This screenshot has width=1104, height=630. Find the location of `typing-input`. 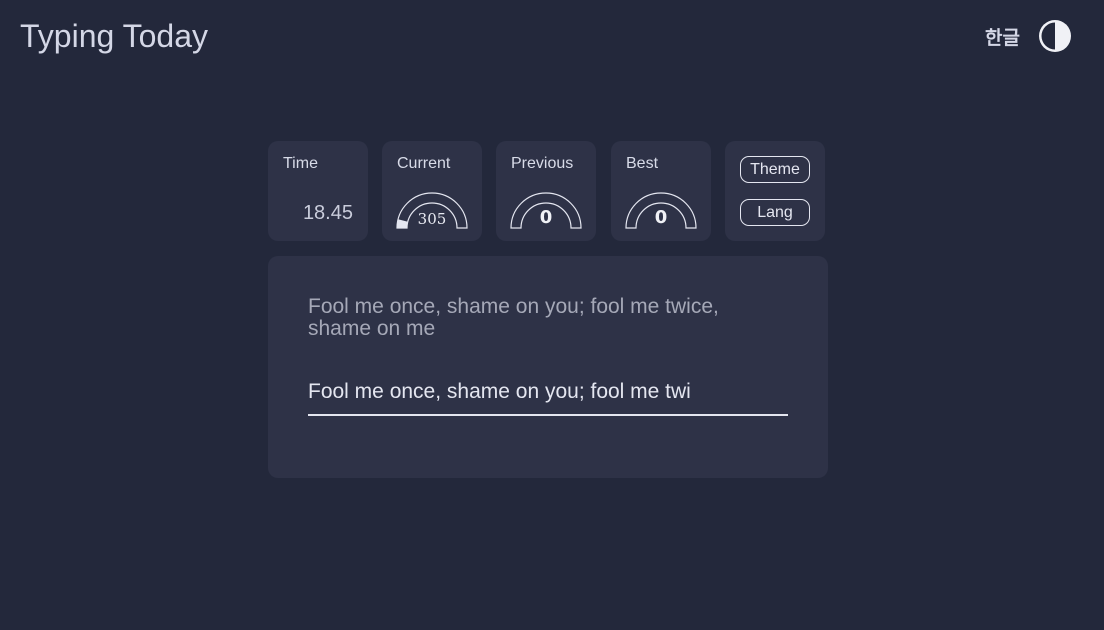

typing-input is located at coordinates (548, 393).